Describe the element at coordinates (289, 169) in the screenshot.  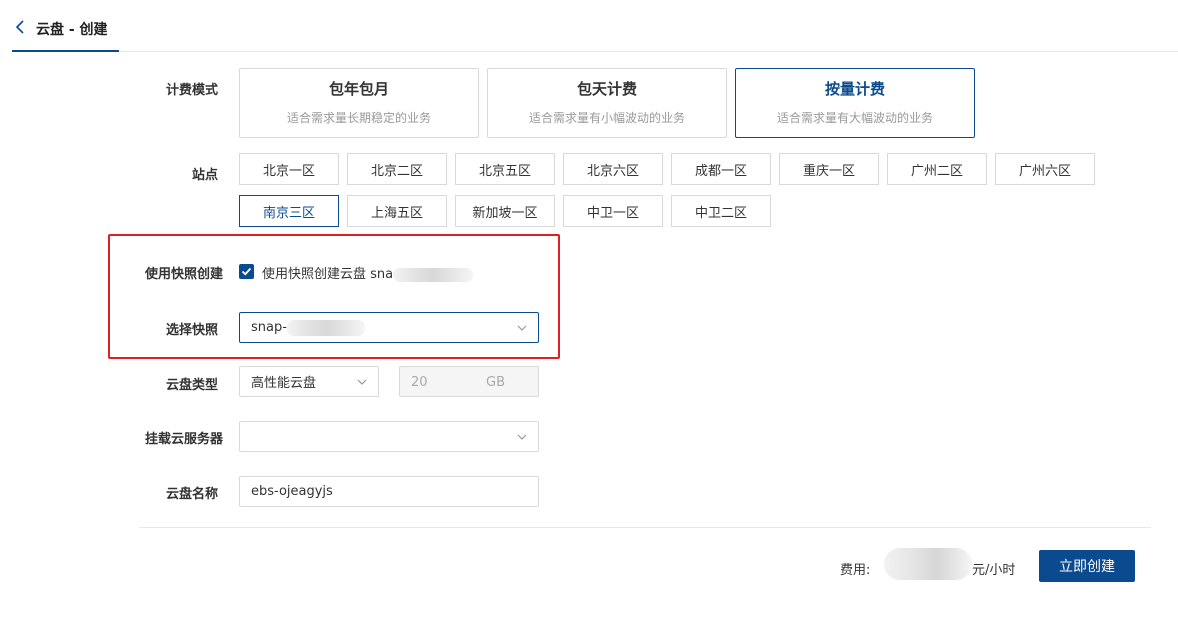
I see `site-option: 北京一区` at that location.